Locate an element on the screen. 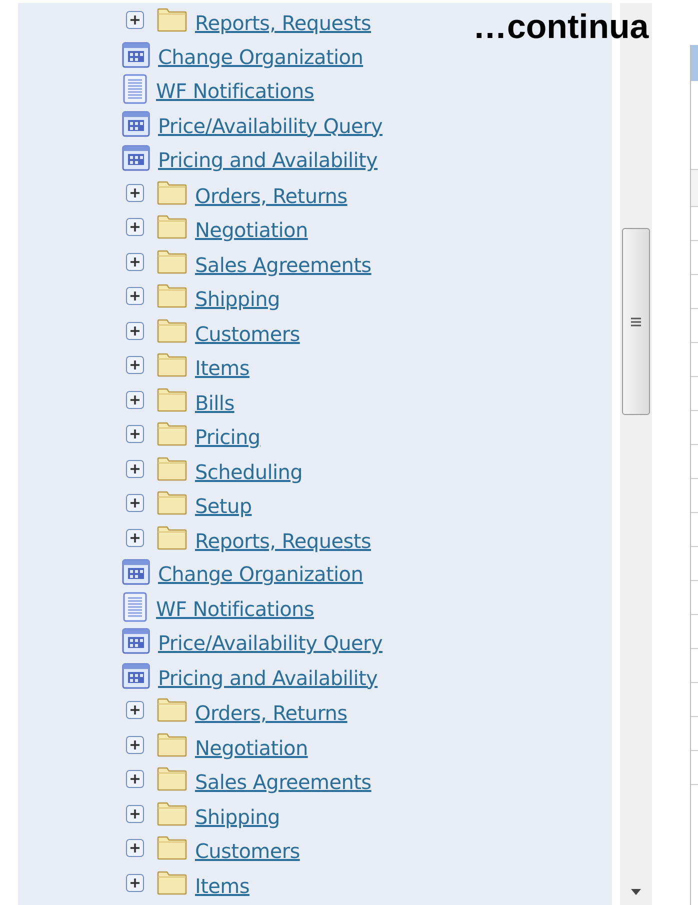 The height and width of the screenshot is (905, 698). menu-link: Scheduling is located at coordinates (249, 472).